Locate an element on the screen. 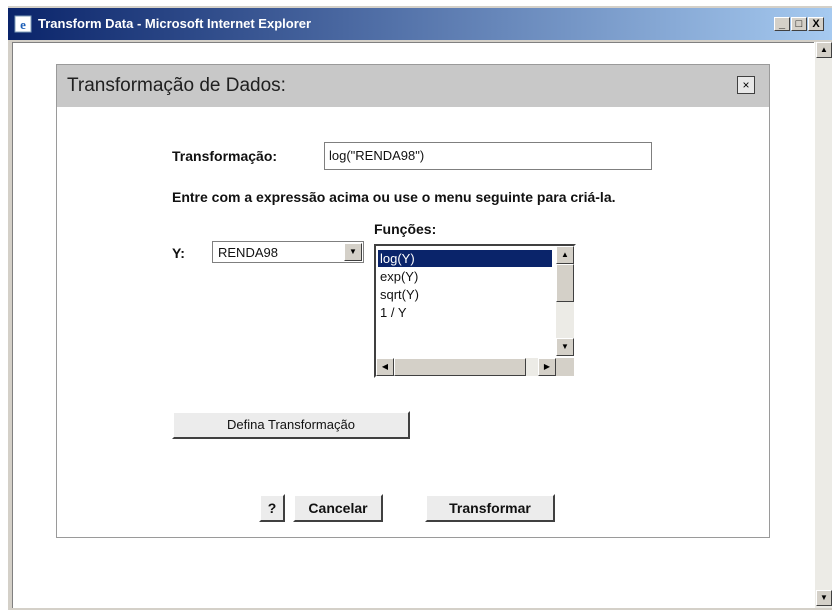  svg-text: e is located at coordinates (23, 24).